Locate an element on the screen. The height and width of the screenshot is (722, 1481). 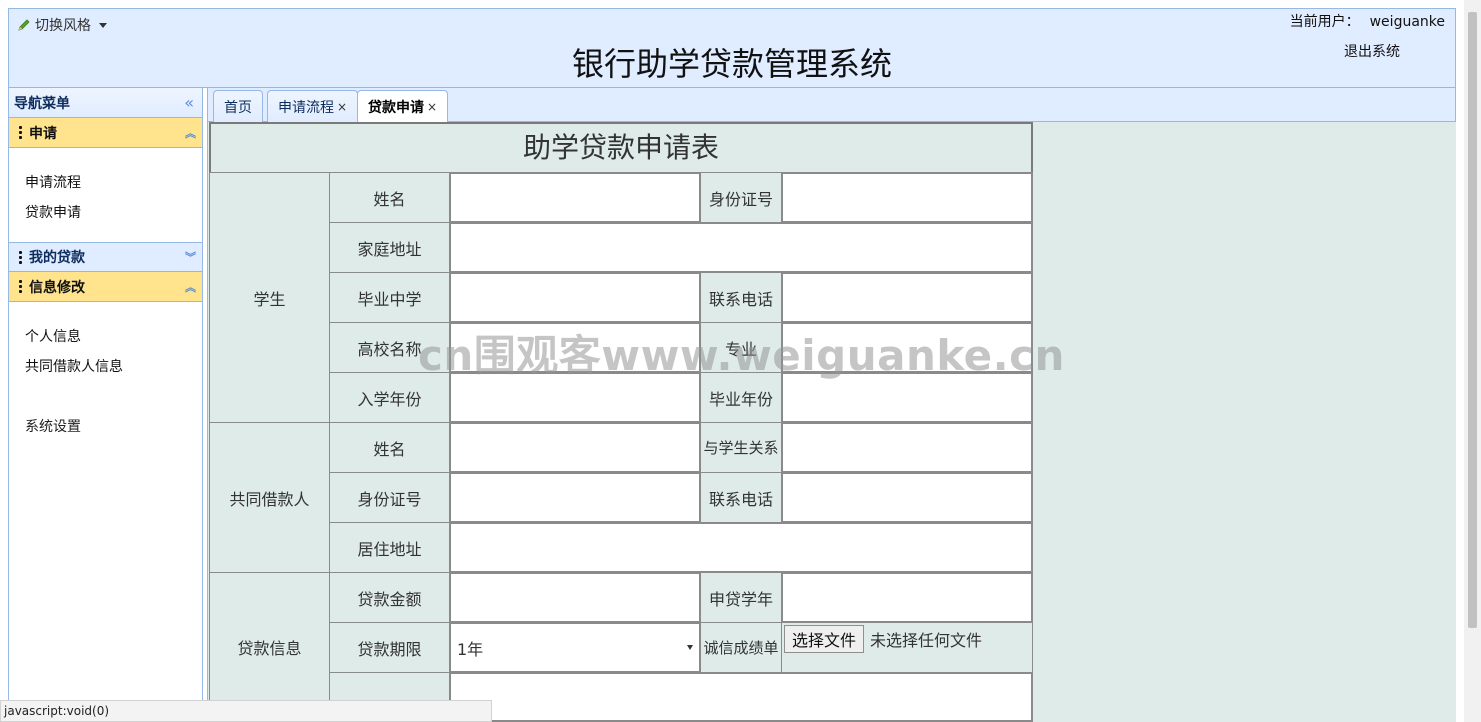
chevron-down-icon: ︾ is located at coordinates (190, 257).